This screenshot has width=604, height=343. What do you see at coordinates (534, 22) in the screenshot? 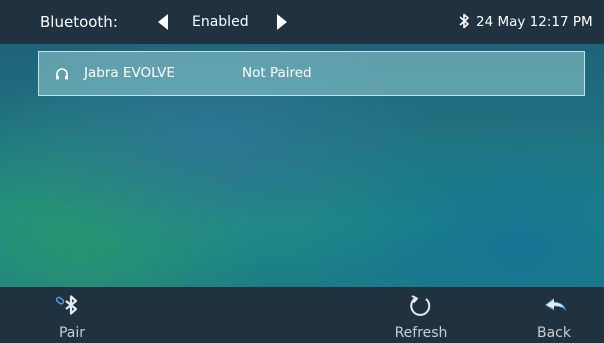
I see `date-time: 24 May 12:17 PM` at bounding box center [534, 22].